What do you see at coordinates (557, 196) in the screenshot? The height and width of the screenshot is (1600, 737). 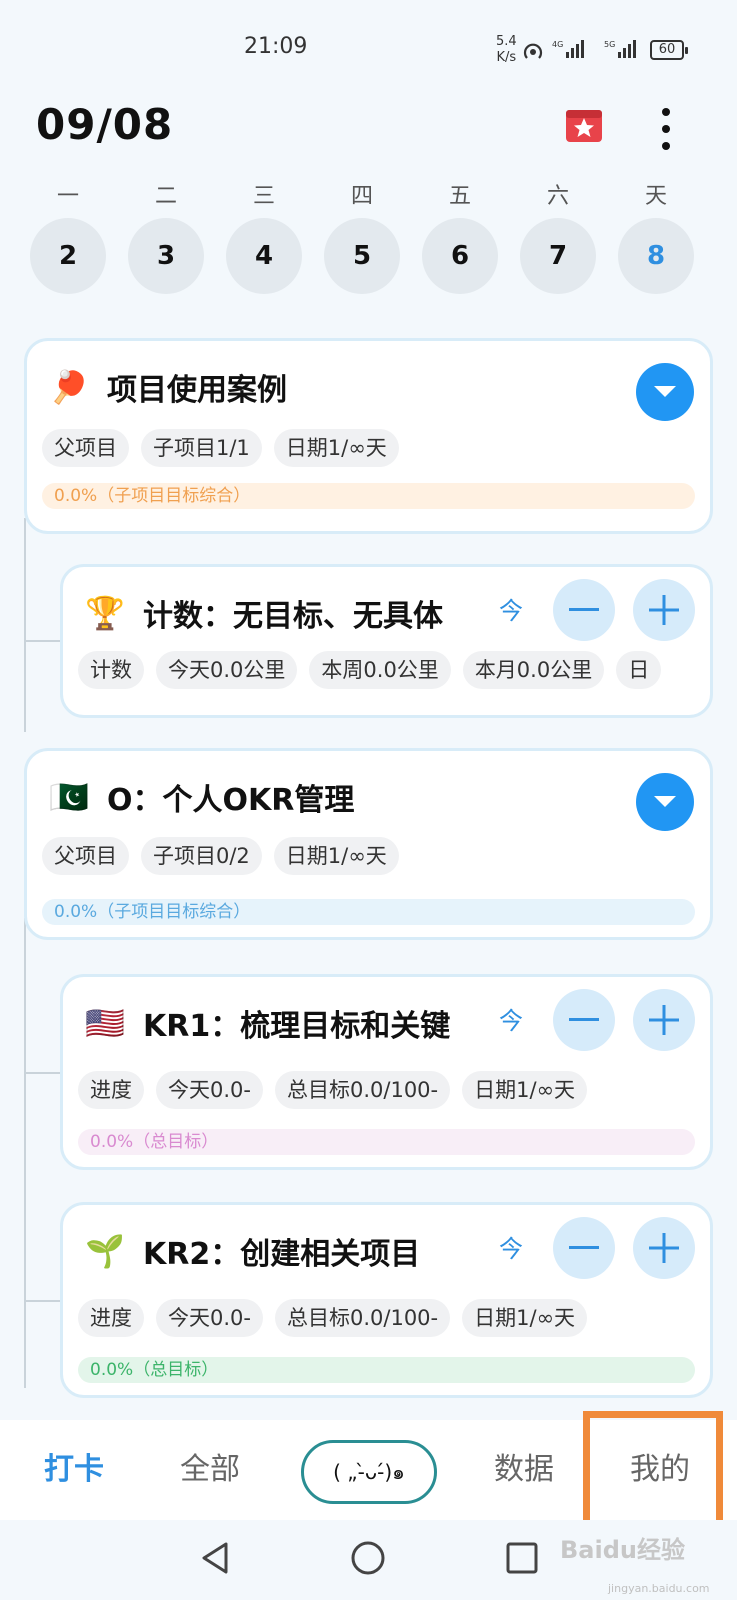 I see `day-name: 六` at bounding box center [557, 196].